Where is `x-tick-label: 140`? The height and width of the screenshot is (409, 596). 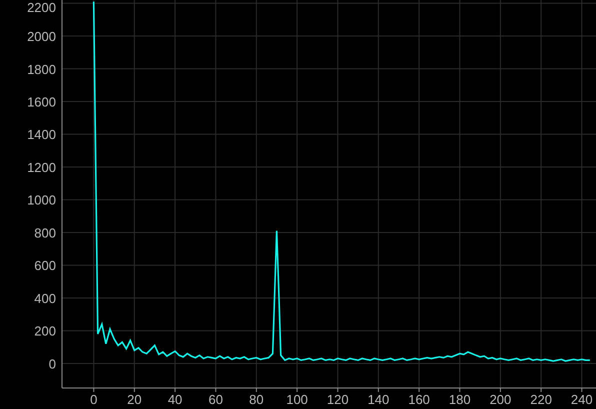 x-tick-label: 140 is located at coordinates (379, 399).